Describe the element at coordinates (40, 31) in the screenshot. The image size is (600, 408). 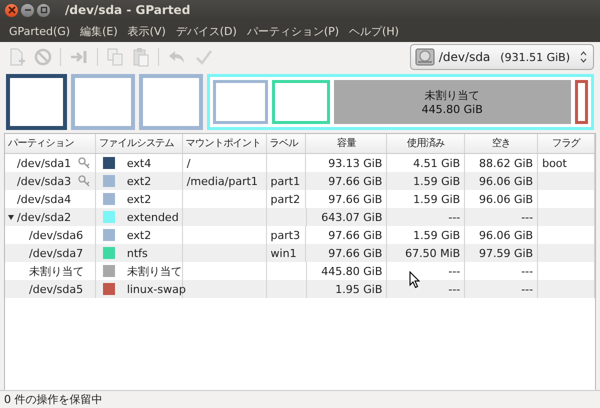
I see `menu-item: GParted(G)` at that location.